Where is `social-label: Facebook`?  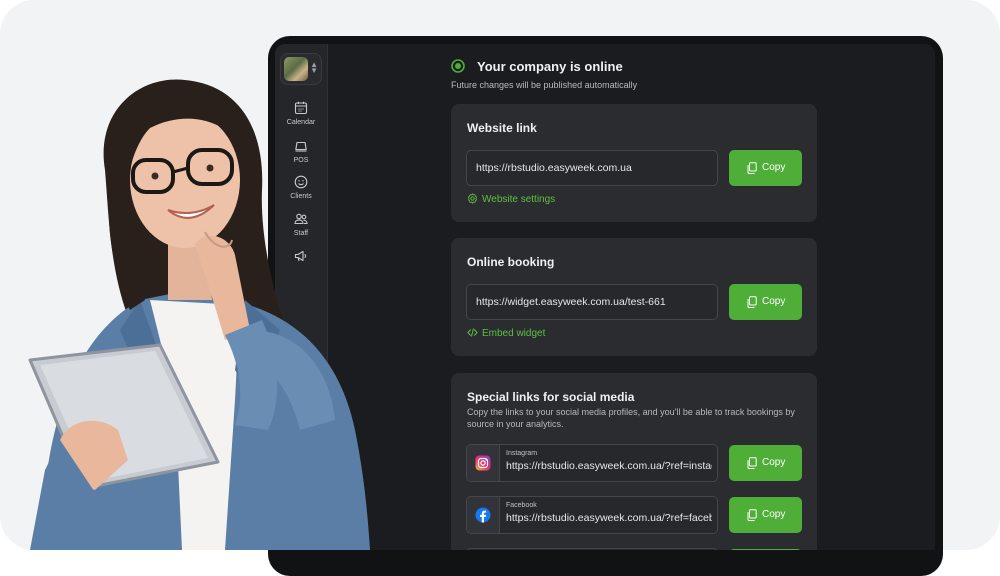 social-label: Facebook is located at coordinates (521, 505).